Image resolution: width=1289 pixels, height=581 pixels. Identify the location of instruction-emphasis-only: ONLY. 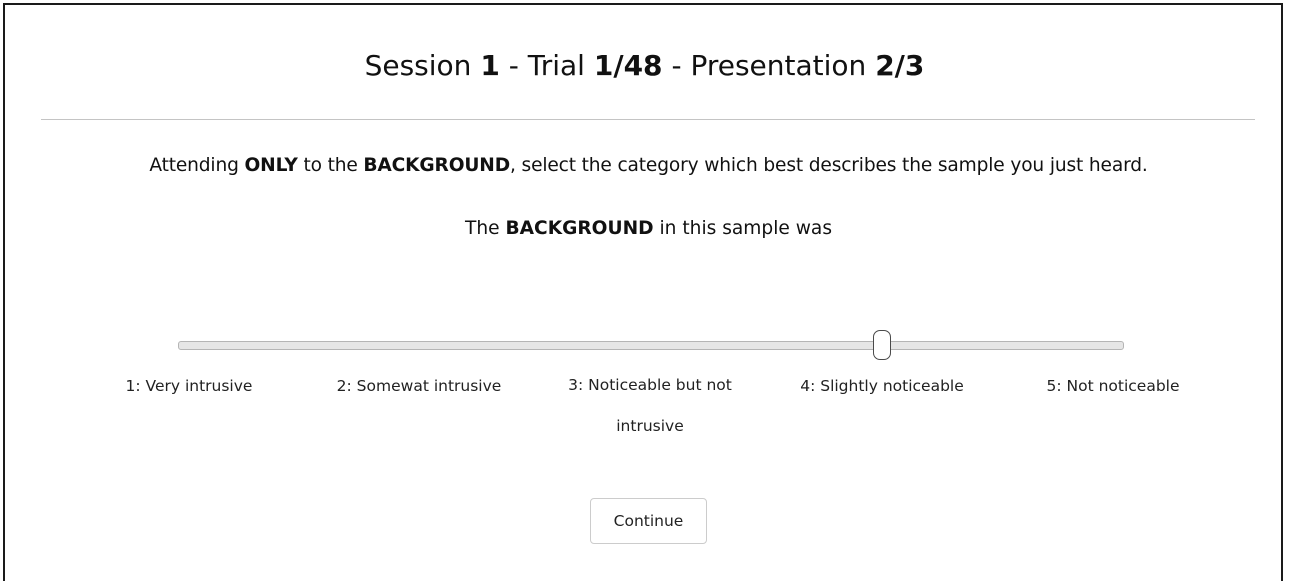
(271, 165).